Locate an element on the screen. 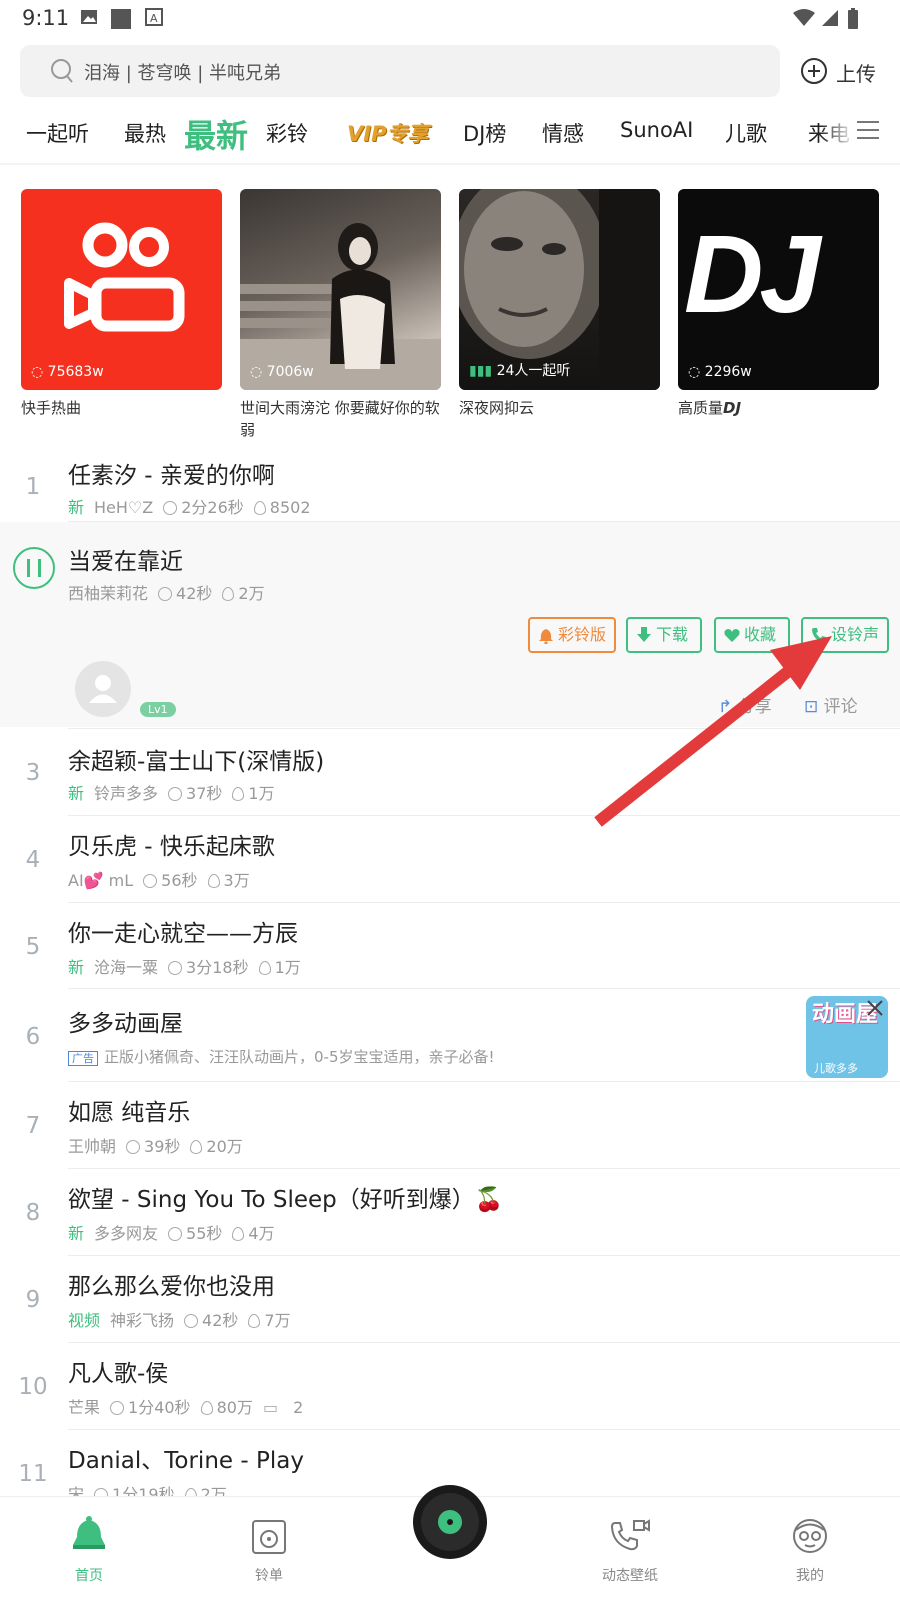 This screenshot has height=1600, width=900. tab-divider is located at coordinates (450, 164).